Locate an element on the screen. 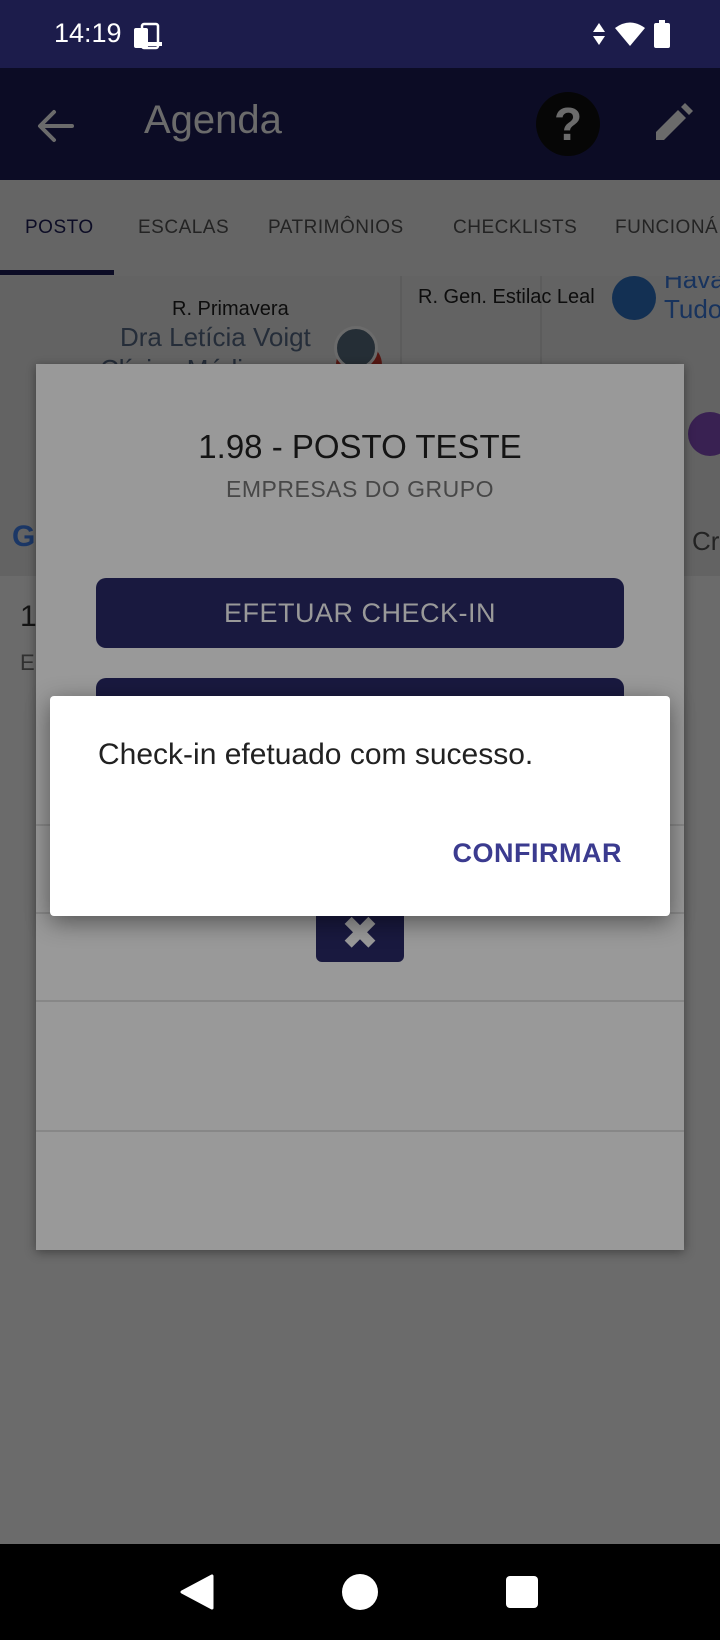  status-icons is located at coordinates (631, 34).